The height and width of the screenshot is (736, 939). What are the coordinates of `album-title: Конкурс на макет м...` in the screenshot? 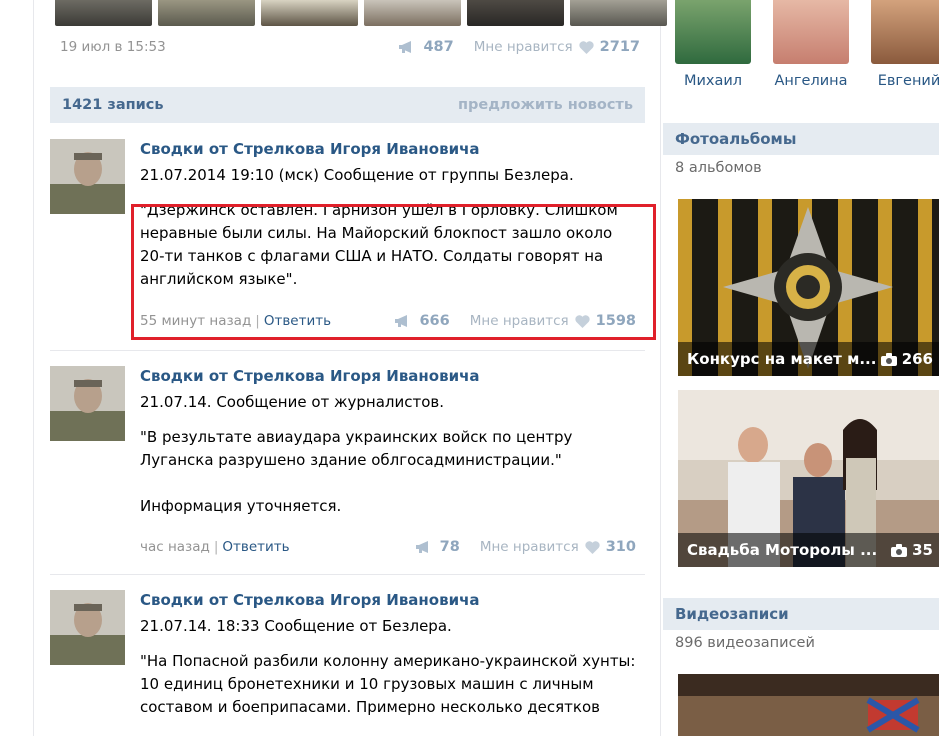 It's located at (782, 359).